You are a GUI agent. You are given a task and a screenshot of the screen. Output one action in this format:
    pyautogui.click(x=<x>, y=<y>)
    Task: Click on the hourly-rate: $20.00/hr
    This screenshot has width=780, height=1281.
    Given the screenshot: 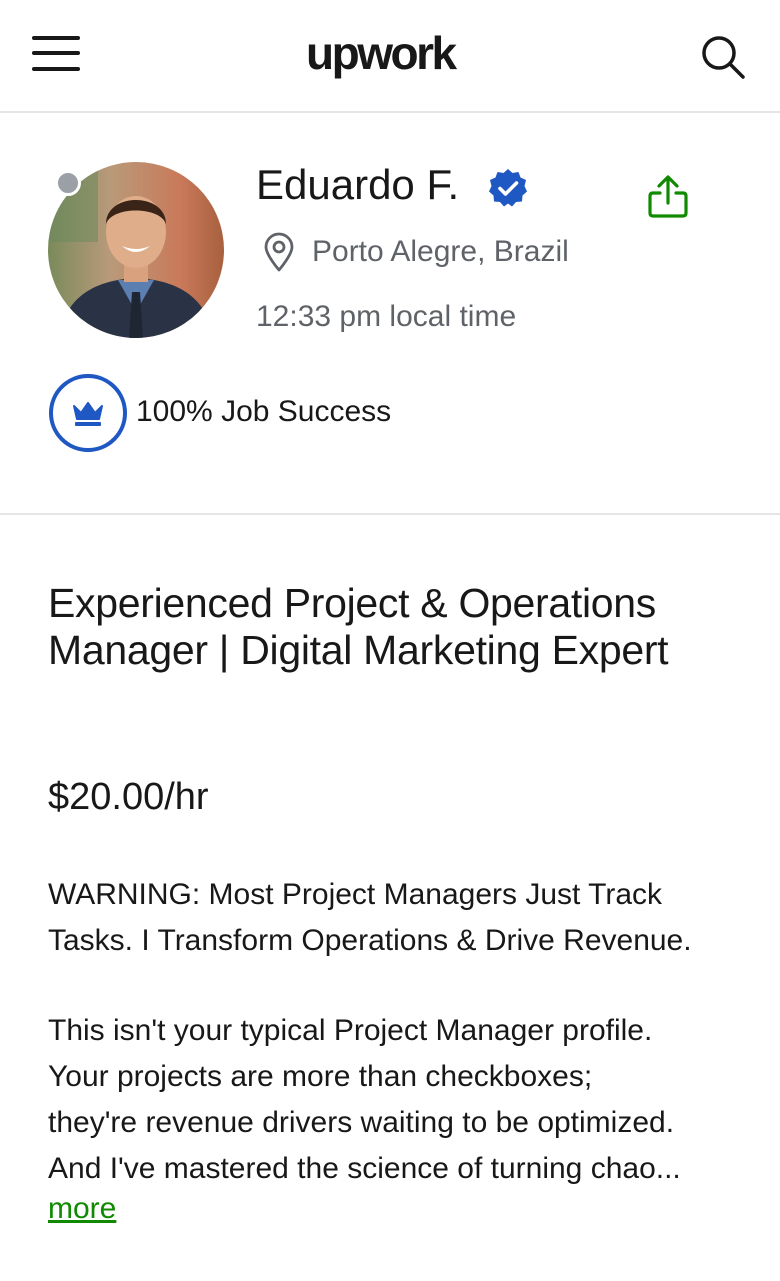 What is the action you would take?
    pyautogui.click(x=128, y=797)
    